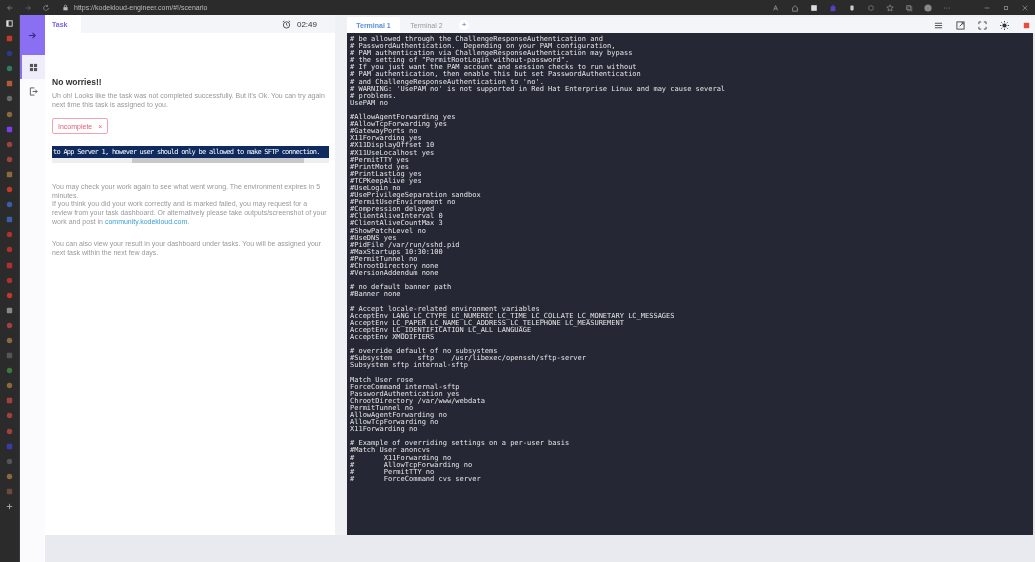  I want to click on back-icon, so click(10, 7).